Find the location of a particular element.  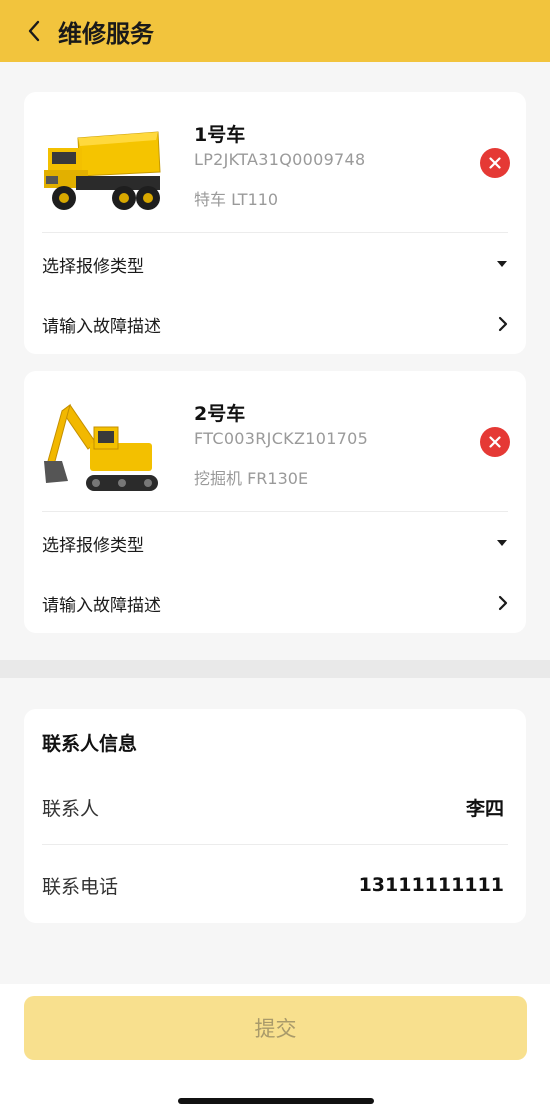

vehicle-model: 特车 LT110 is located at coordinates (236, 199).